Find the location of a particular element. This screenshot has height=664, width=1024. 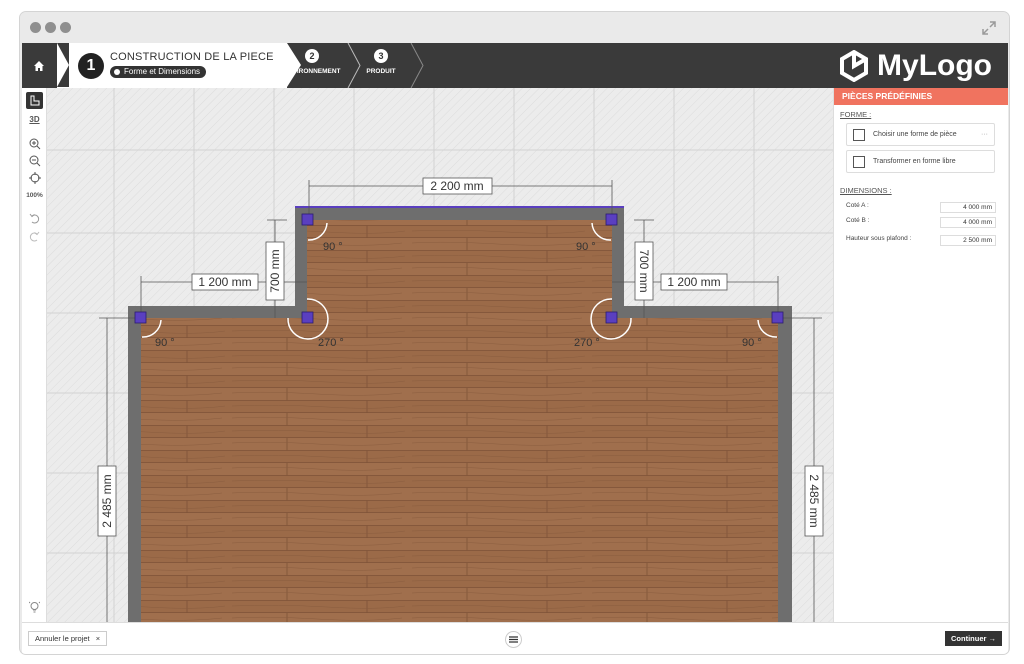

step-3-title: PRODUIT is located at coordinates (381, 71).